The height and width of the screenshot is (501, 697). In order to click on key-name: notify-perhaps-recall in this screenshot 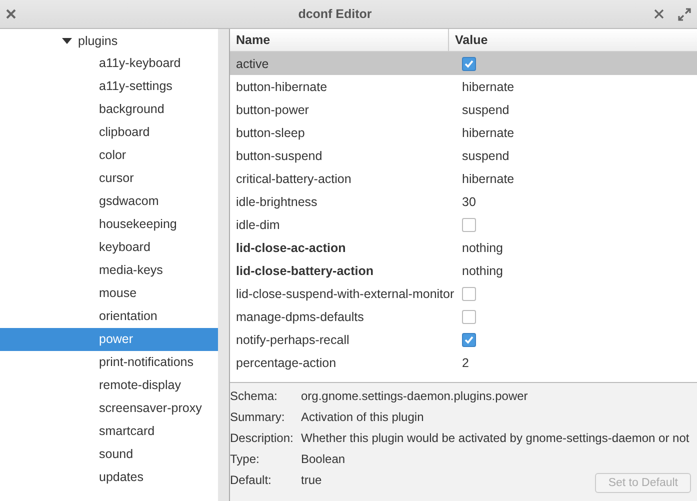, I will do `click(292, 339)`.